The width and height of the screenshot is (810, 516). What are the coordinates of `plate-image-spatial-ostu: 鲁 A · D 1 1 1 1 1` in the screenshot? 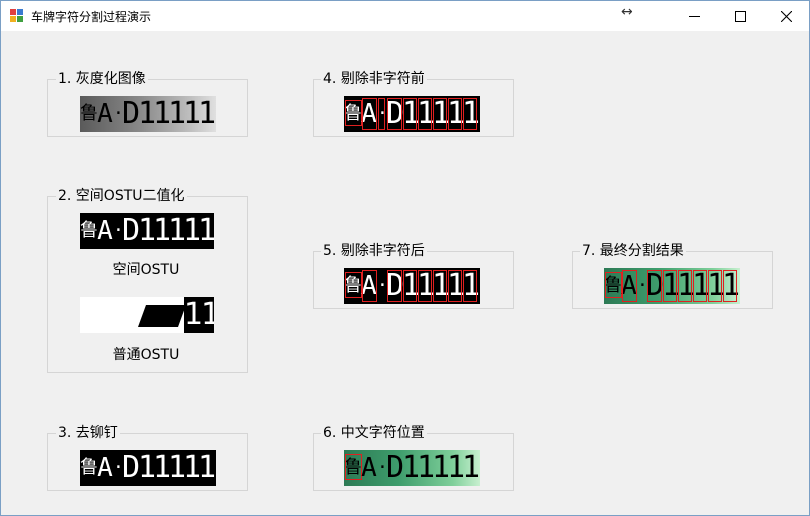 It's located at (147, 231).